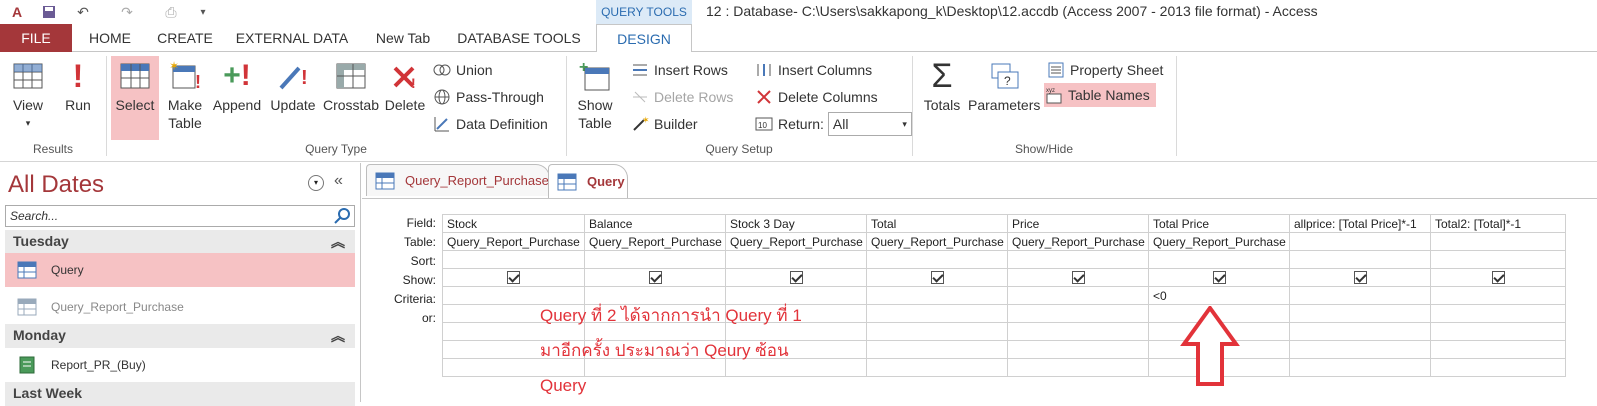  I want to click on customize-qat-icon: ▾, so click(203, 12).